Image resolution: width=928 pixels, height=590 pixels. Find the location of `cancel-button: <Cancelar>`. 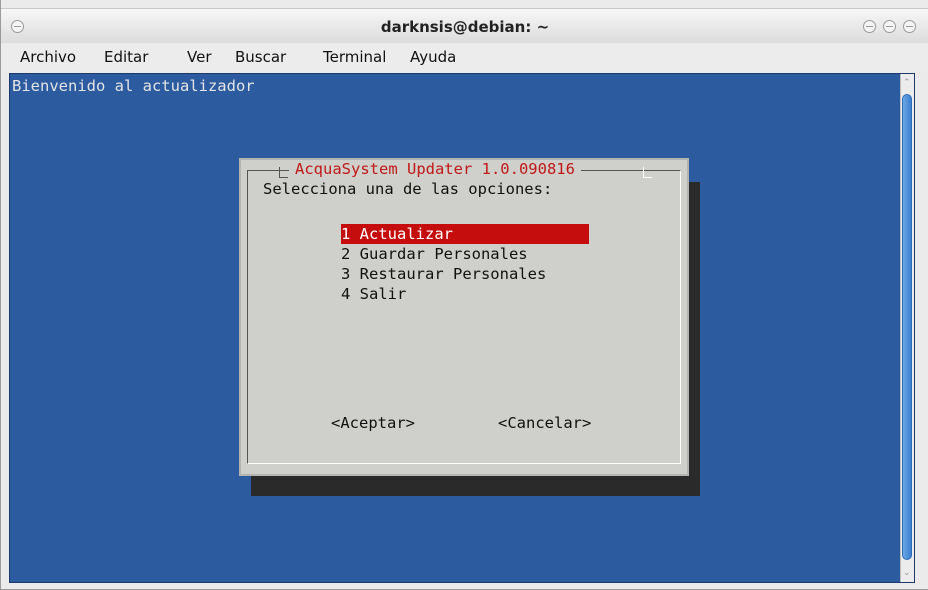

cancel-button: <Cancelar> is located at coordinates (544, 423).